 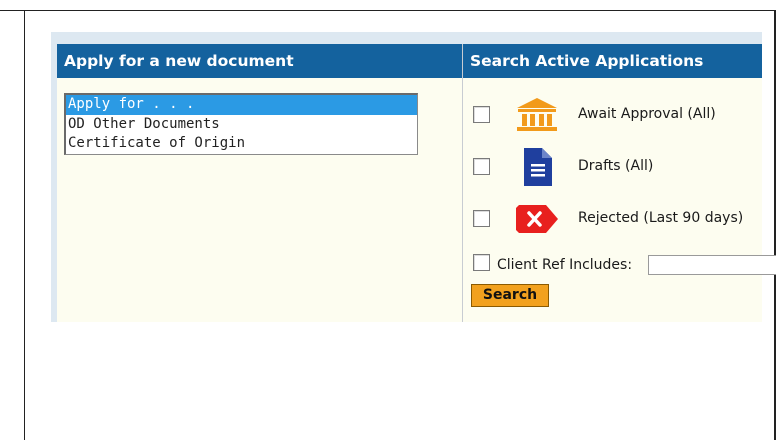 I want to click on rejected-checkbox, so click(x=481, y=218).